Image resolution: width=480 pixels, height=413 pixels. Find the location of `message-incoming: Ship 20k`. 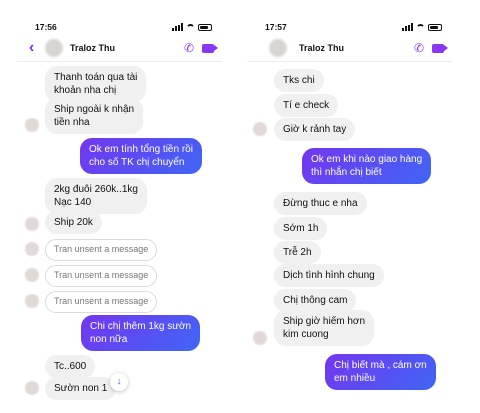

message-incoming: Ship 20k is located at coordinates (73, 222).